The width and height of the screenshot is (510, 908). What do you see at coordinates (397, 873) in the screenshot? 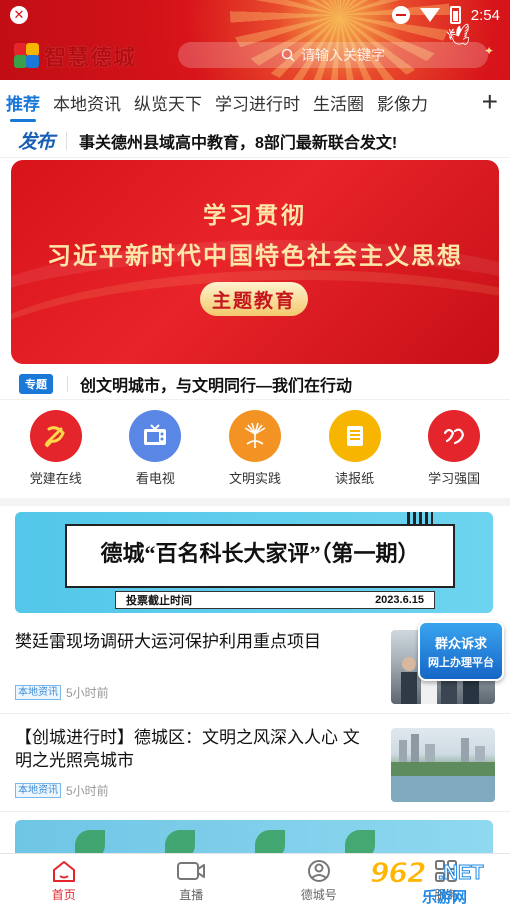
I see `watermark-number: 962` at bounding box center [397, 873].